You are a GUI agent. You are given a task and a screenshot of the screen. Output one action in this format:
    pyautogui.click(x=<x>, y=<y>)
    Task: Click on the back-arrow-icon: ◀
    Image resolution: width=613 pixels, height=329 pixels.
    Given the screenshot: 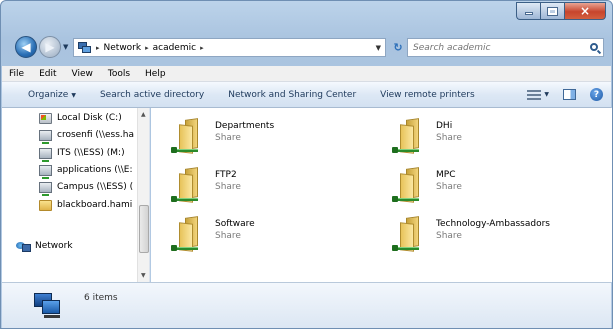 What is the action you would take?
    pyautogui.click(x=26, y=47)
    